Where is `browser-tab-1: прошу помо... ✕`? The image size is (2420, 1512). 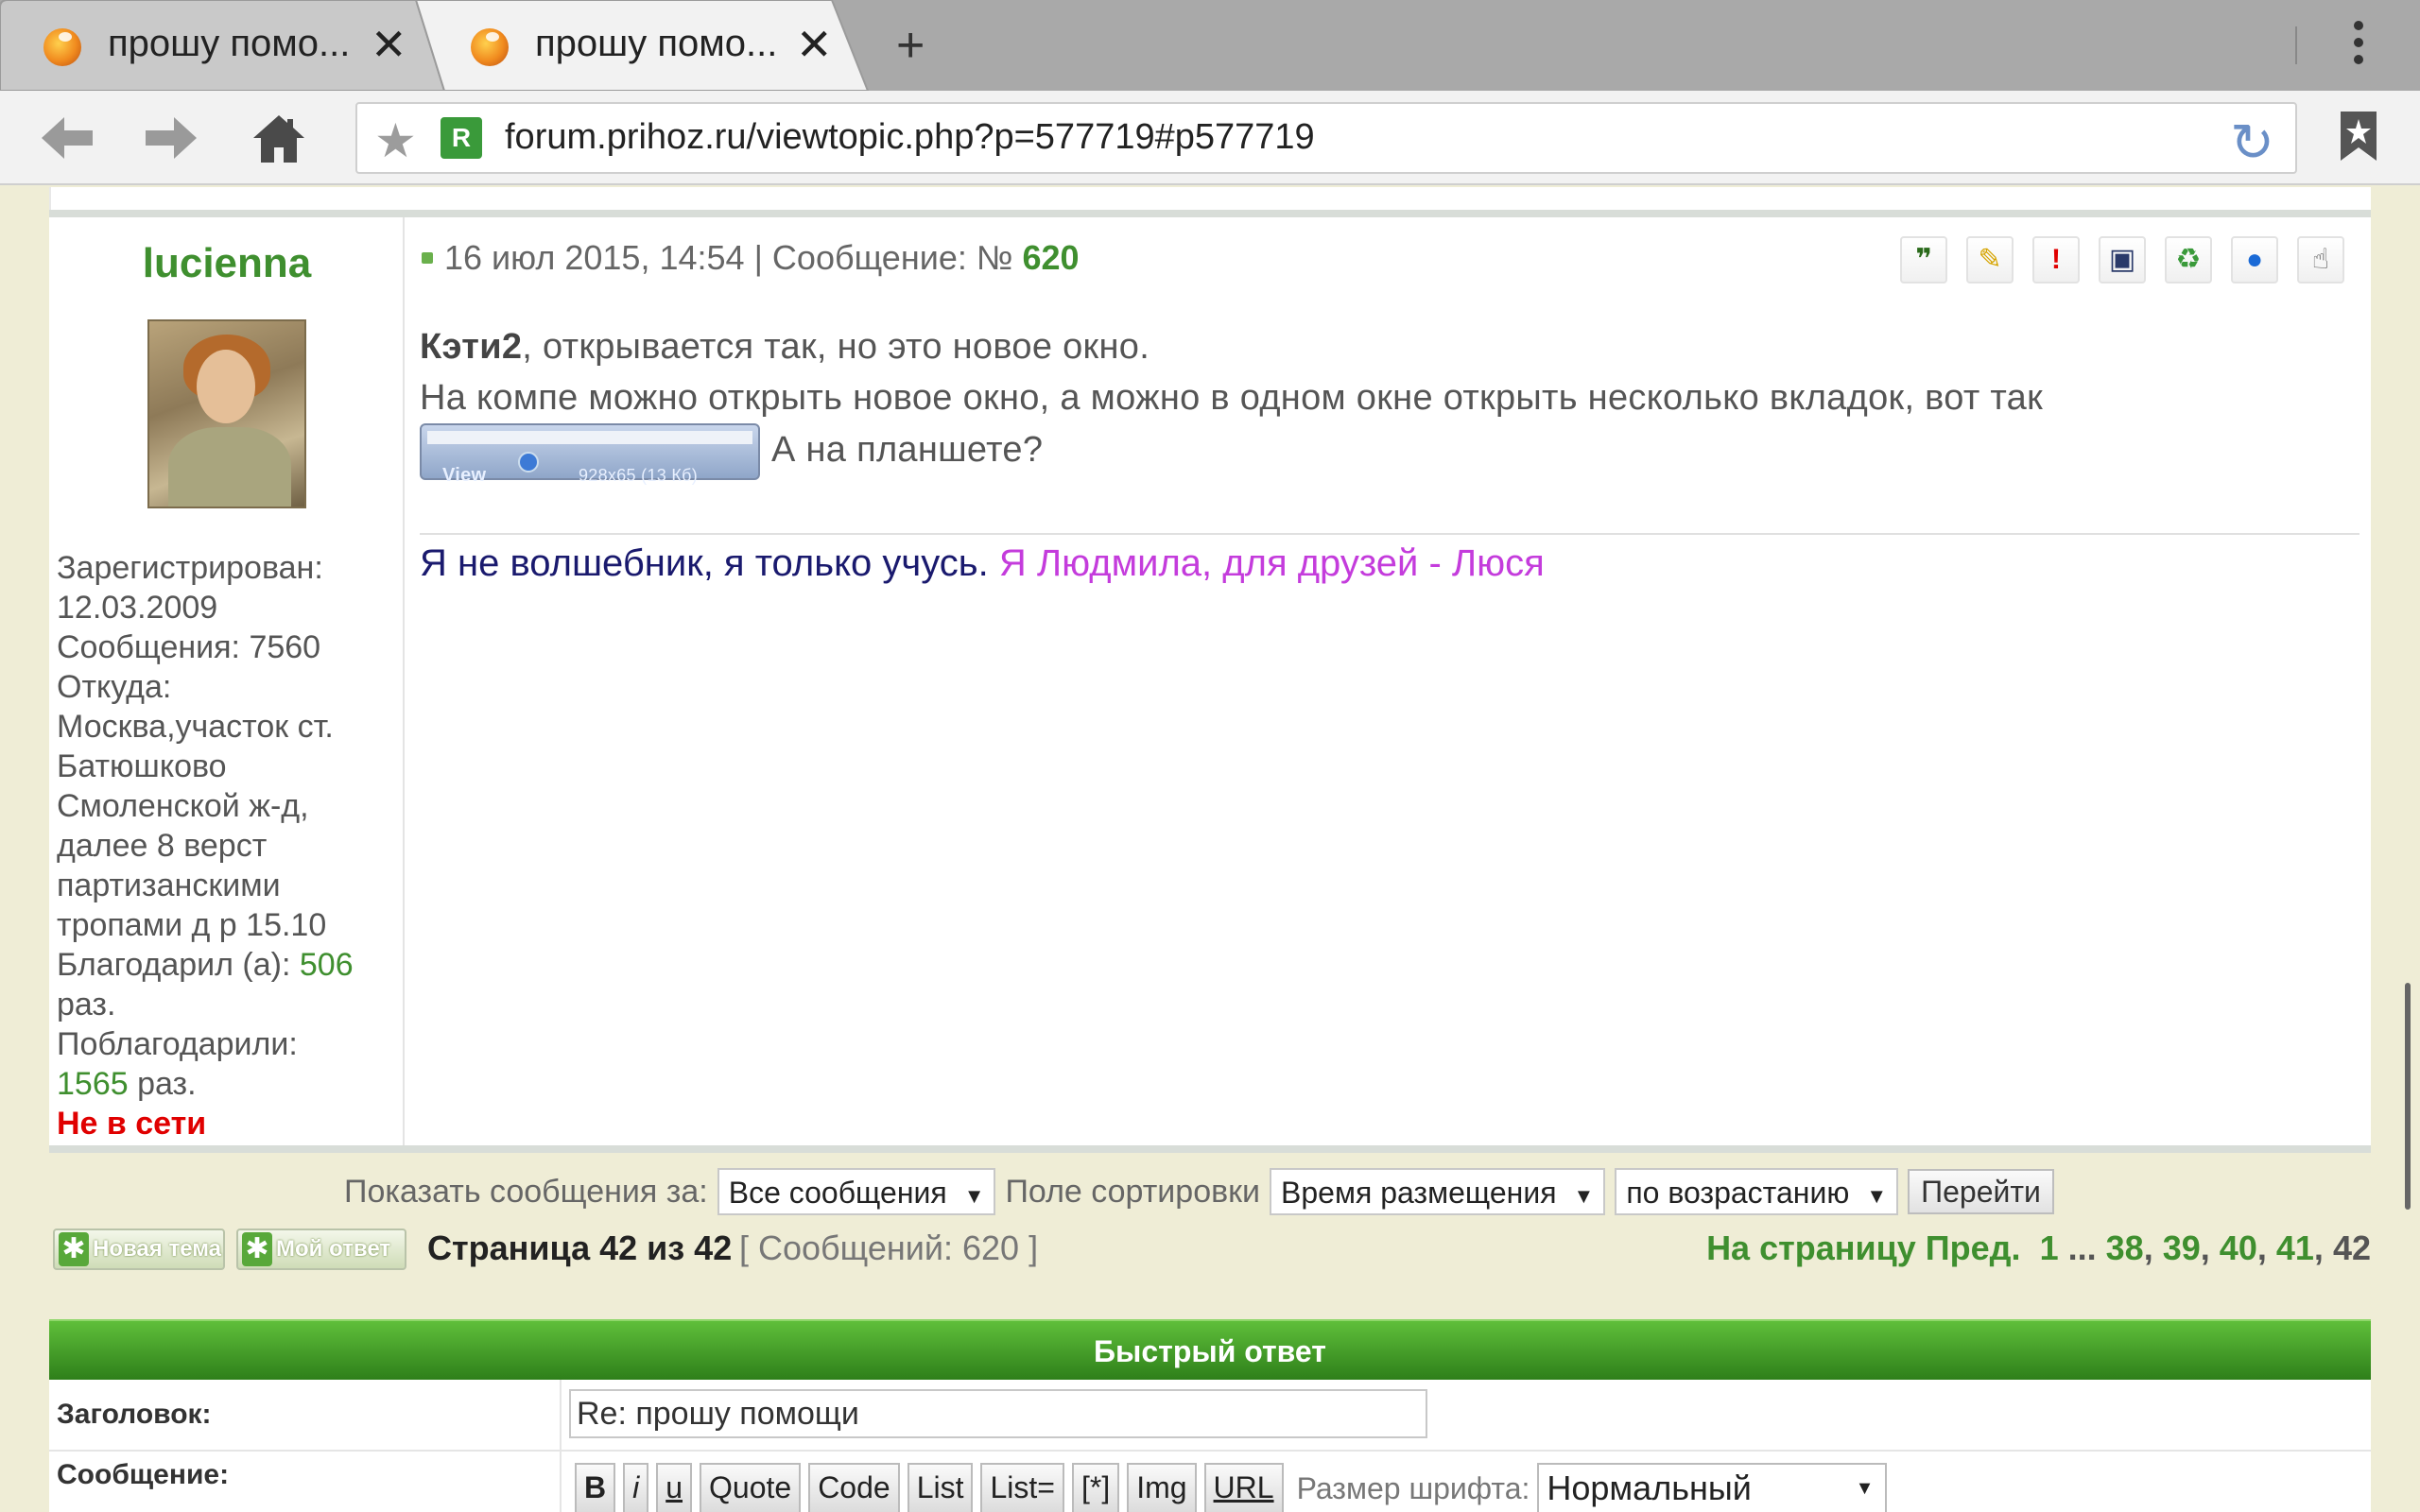
browser-tab-1: прошу помо... ✕ is located at coordinates (227, 45).